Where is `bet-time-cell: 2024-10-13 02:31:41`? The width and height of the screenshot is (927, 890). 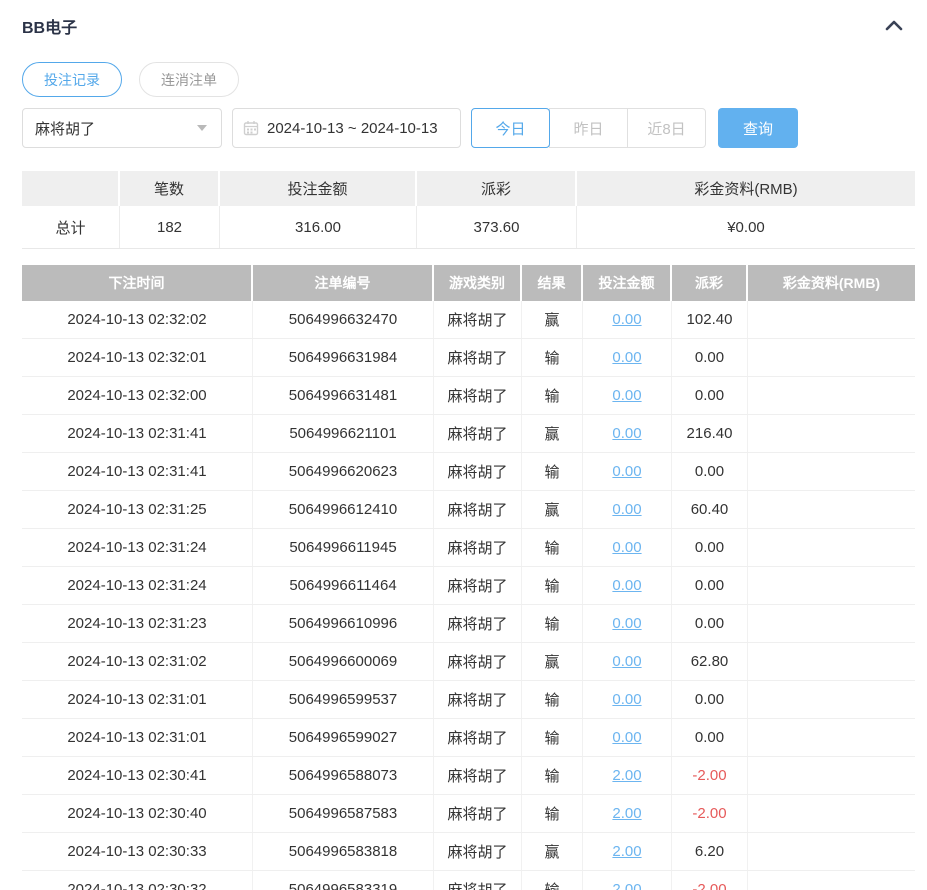
bet-time-cell: 2024-10-13 02:31:41 is located at coordinates (137, 433).